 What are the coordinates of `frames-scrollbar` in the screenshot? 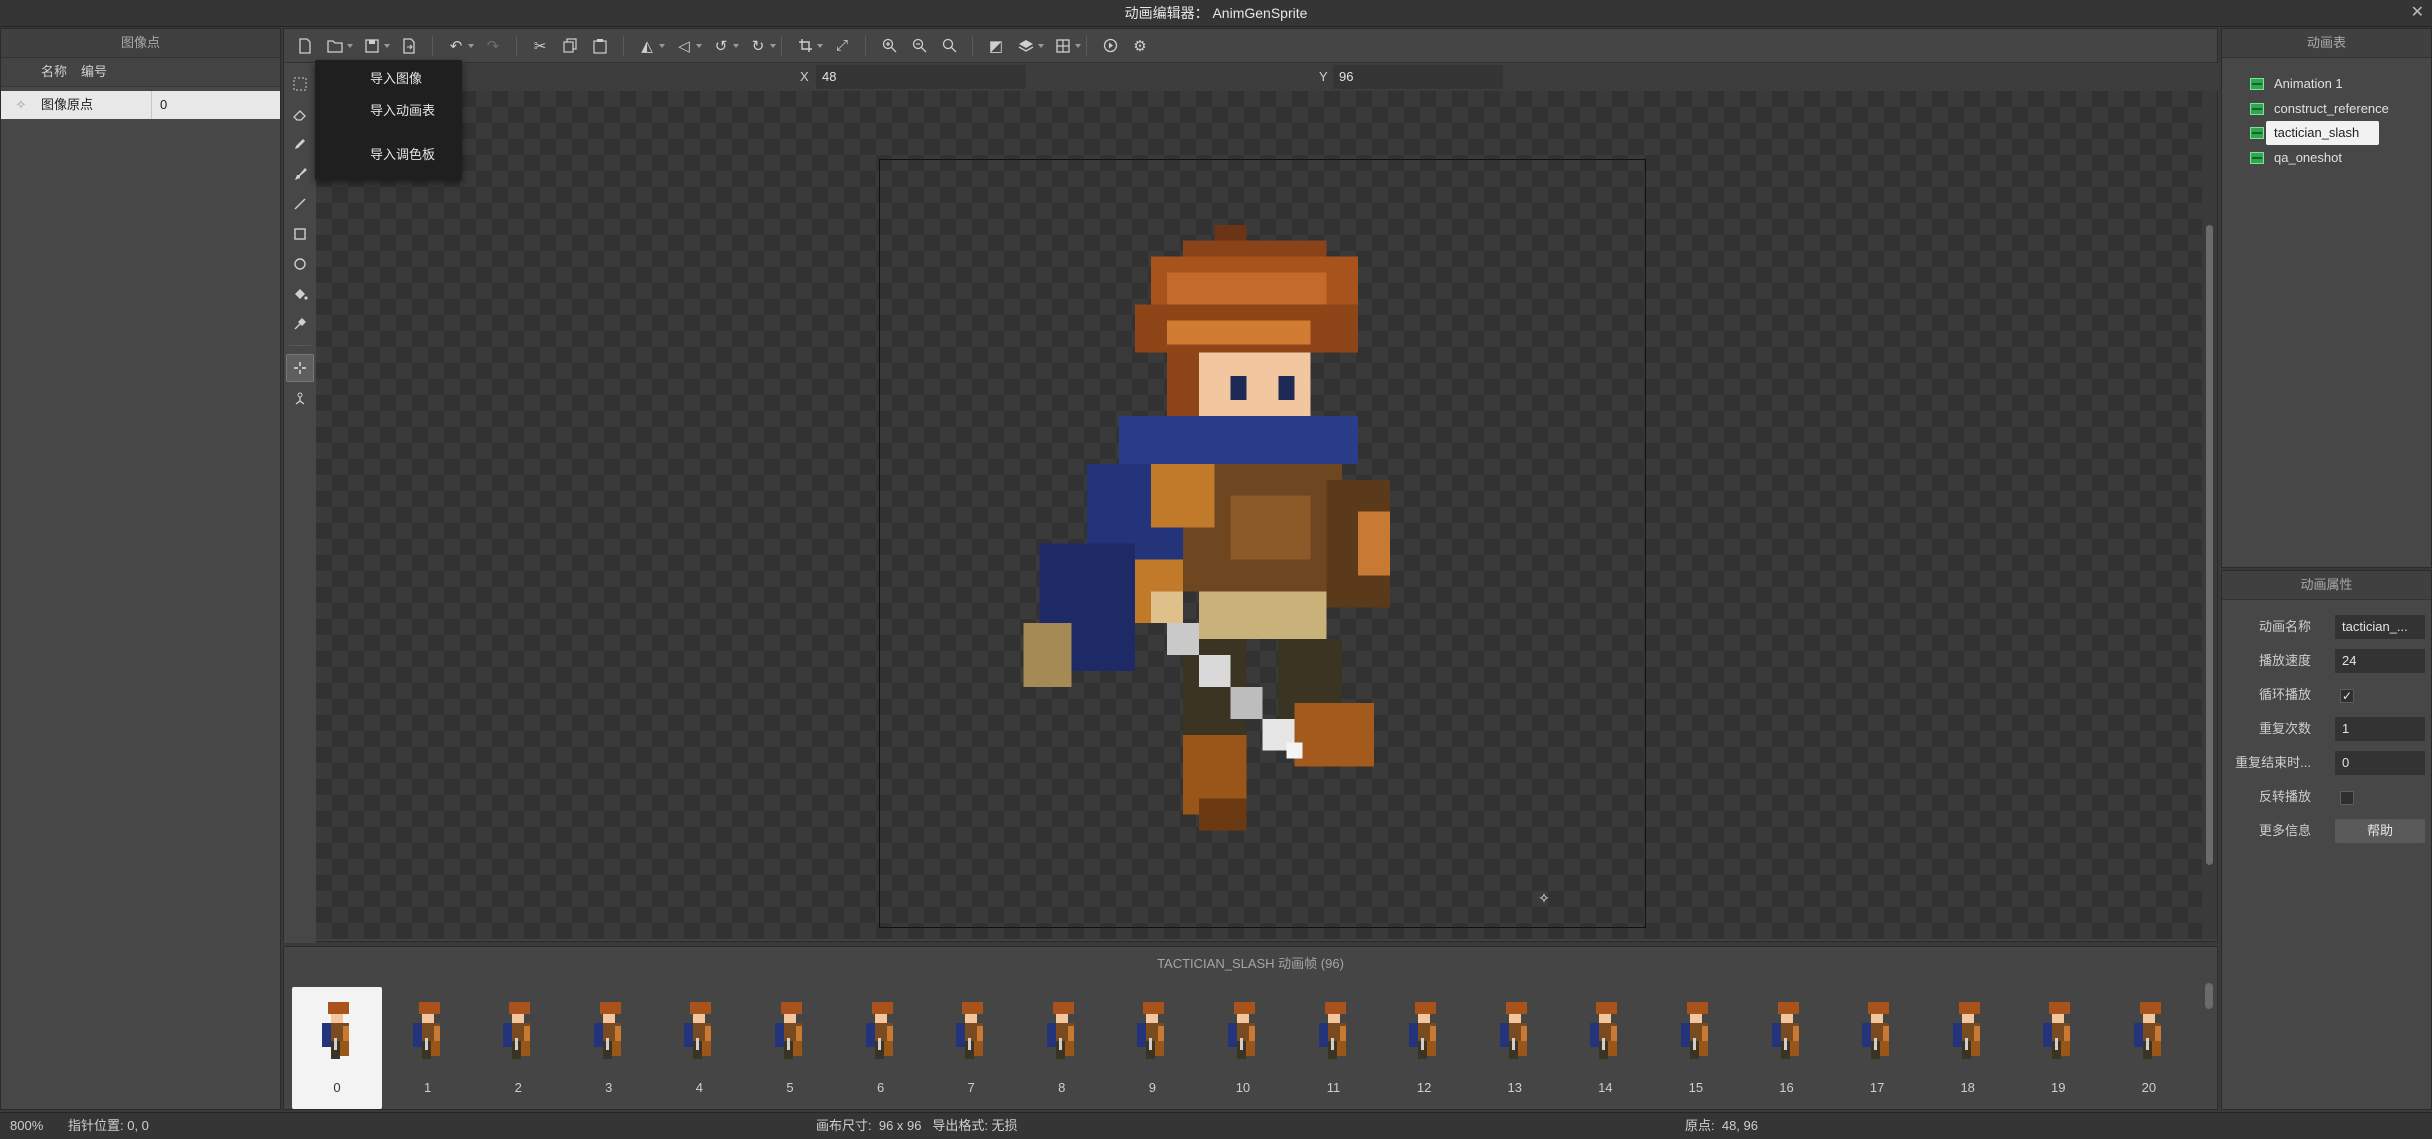 It's located at (2209, 996).